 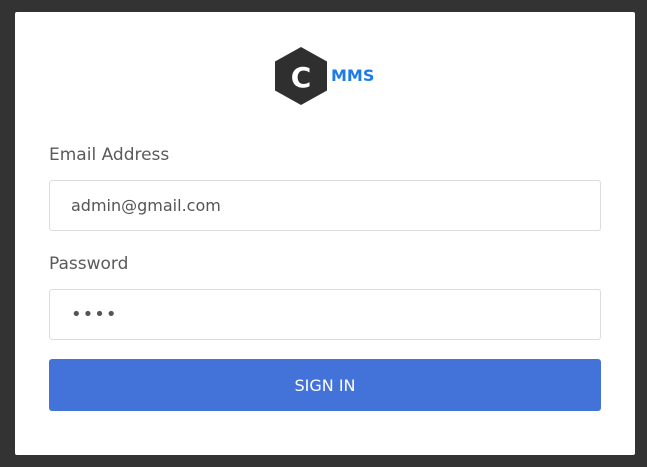 I want to click on email-label: Email Address, so click(x=109, y=155).